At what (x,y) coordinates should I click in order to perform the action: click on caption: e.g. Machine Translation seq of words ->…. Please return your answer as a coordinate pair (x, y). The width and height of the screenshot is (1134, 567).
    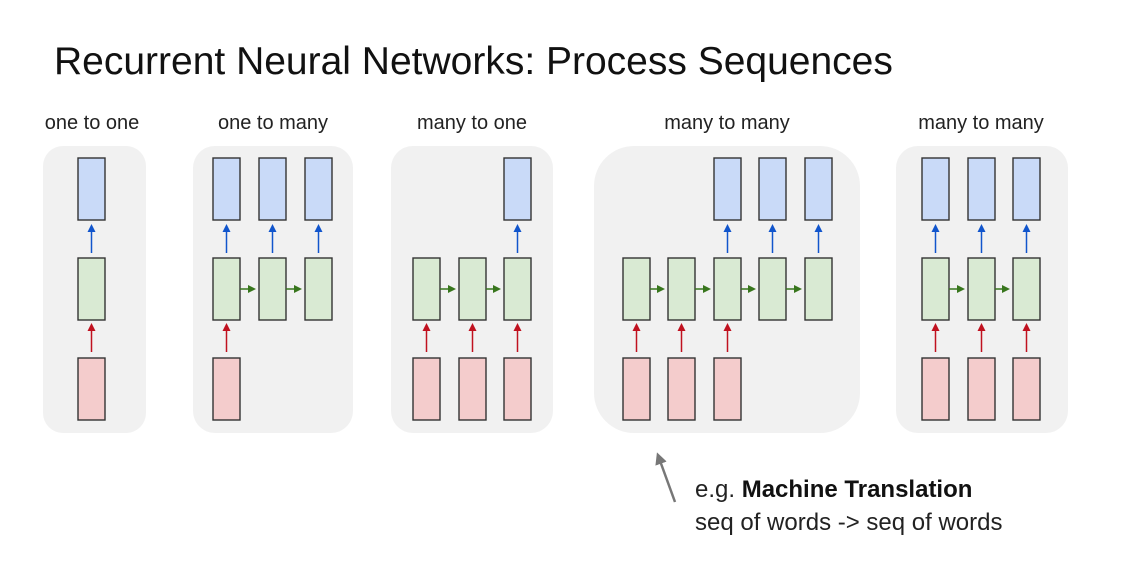
    Looking at the image, I should click on (848, 506).